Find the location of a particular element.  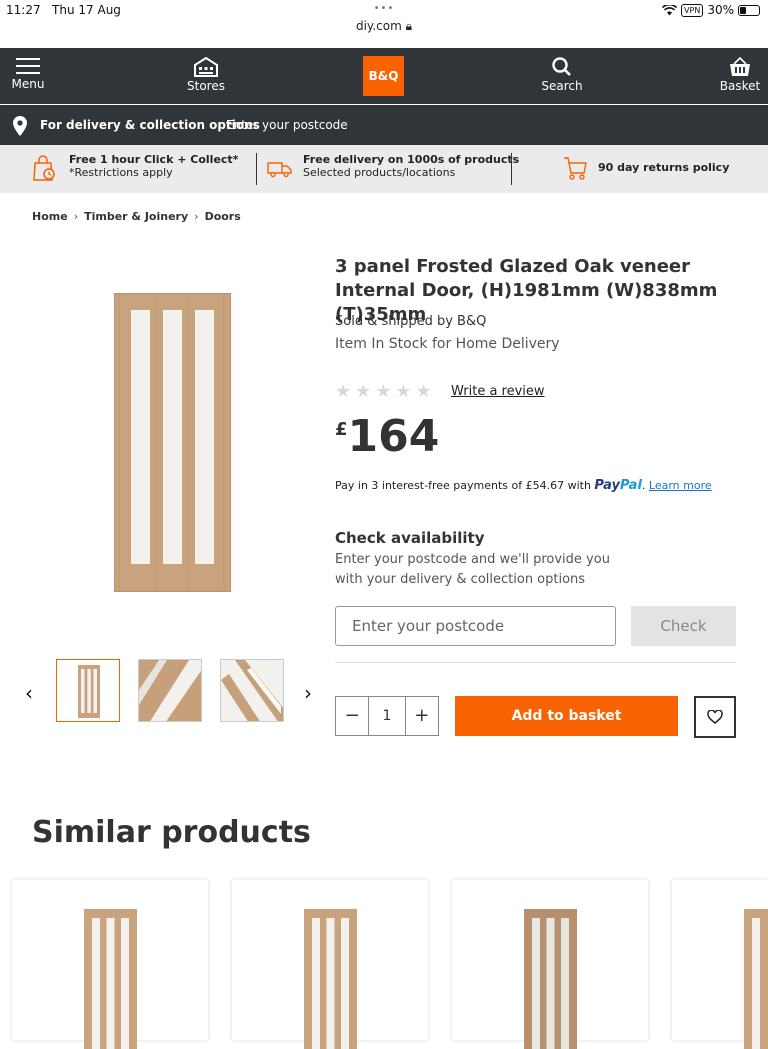

quantity-value: 1 is located at coordinates (387, 716).